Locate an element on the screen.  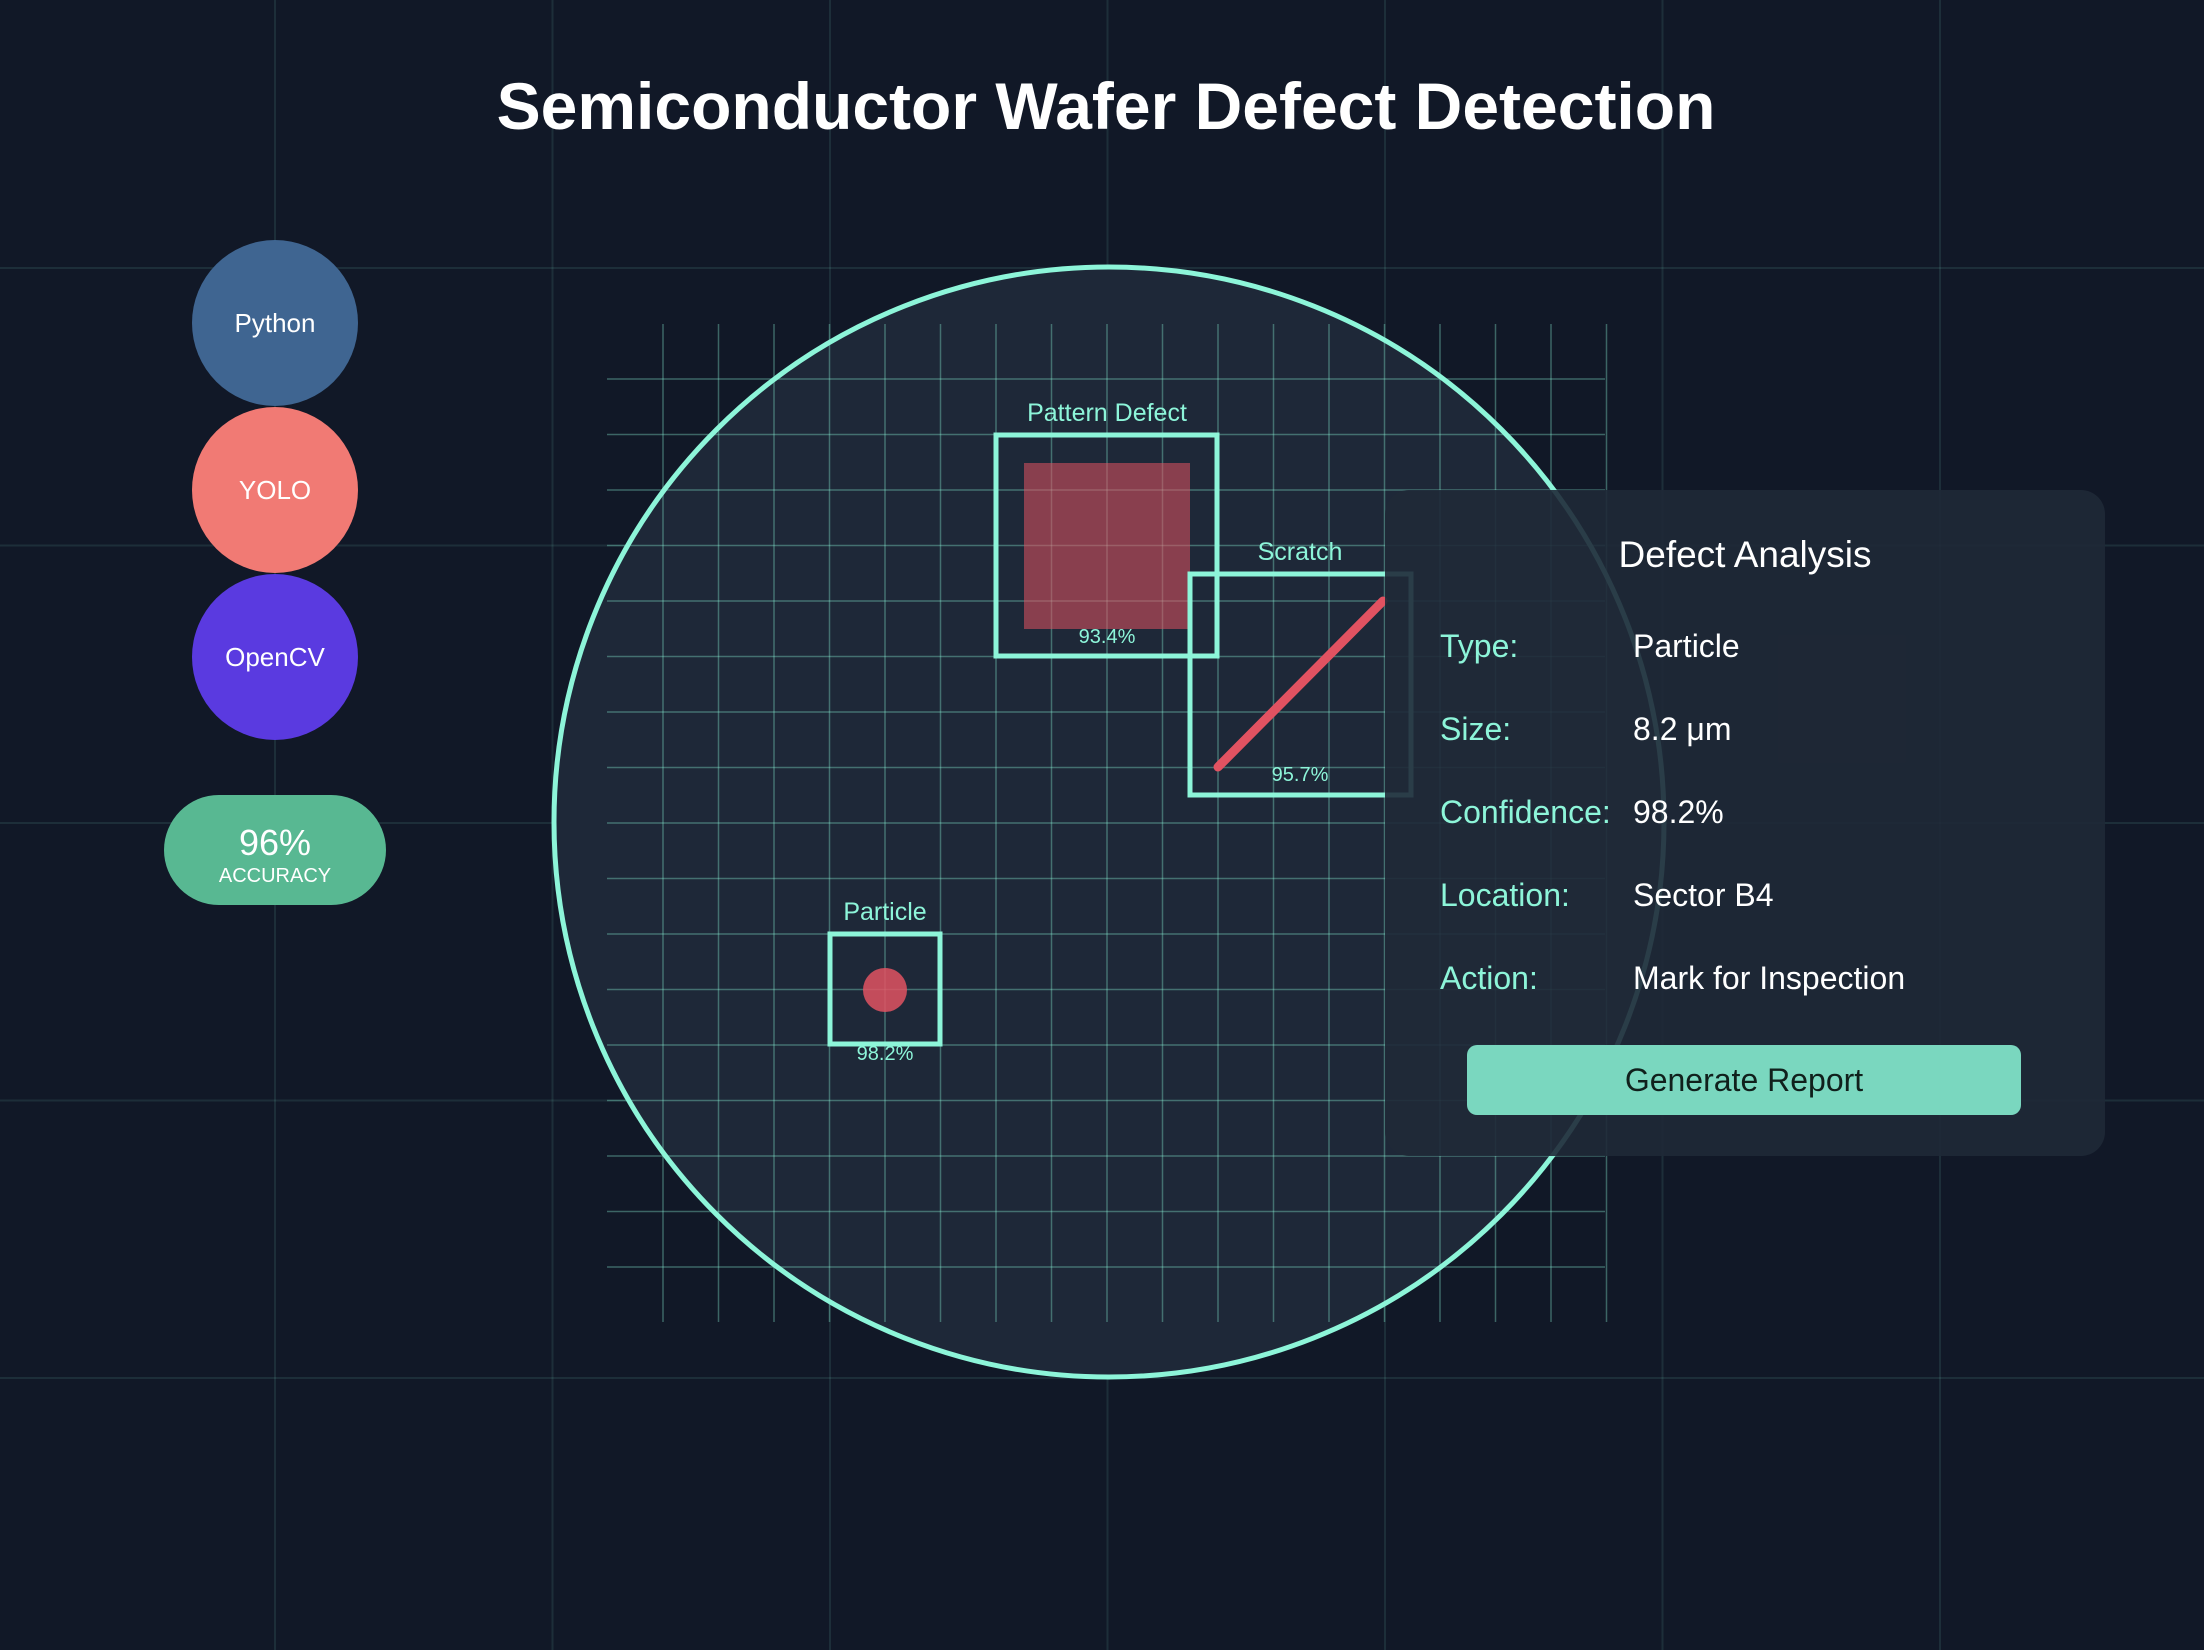
info-value: 98.2% is located at coordinates (1678, 812).